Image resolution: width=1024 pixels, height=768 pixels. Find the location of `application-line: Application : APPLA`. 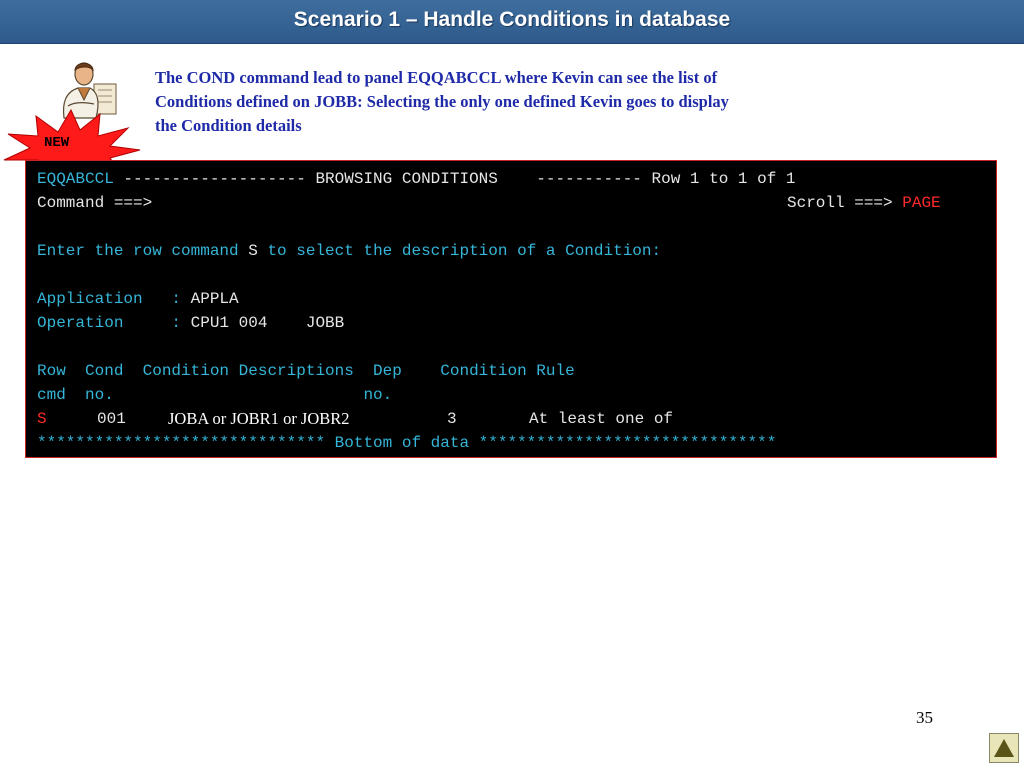

application-line: Application : APPLA is located at coordinates (138, 299).